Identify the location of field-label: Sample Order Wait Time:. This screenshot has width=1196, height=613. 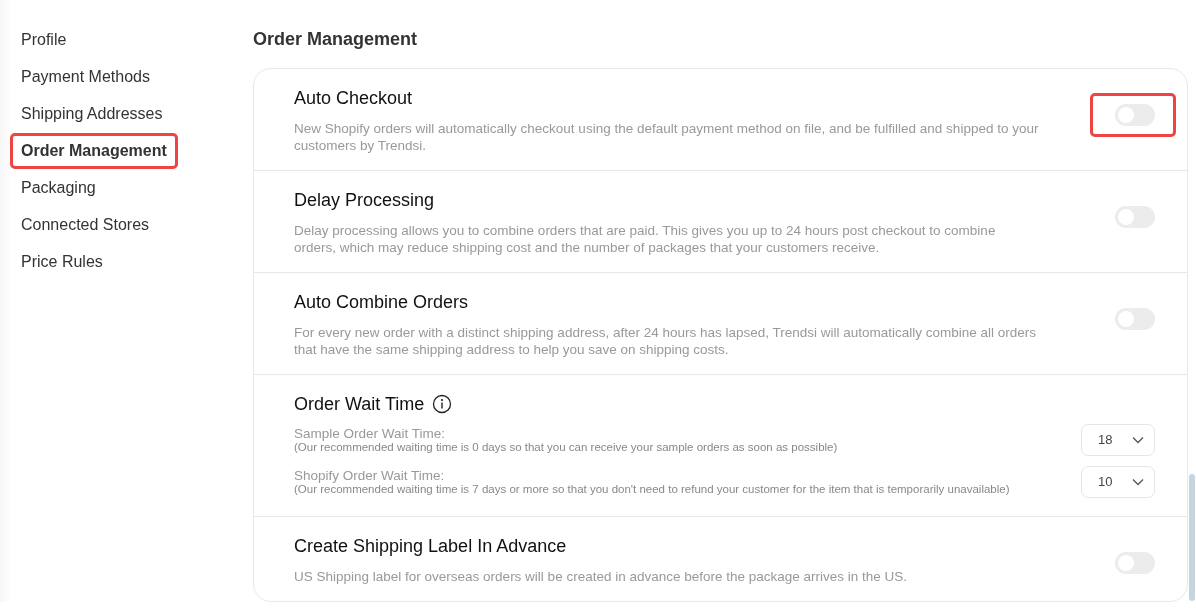
(370, 433).